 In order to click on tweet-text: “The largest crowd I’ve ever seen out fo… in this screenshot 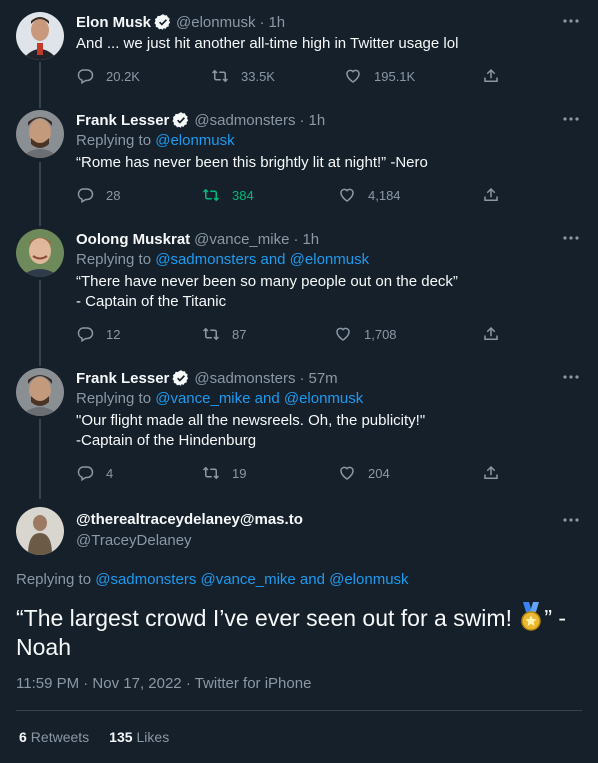, I will do `click(301, 632)`.